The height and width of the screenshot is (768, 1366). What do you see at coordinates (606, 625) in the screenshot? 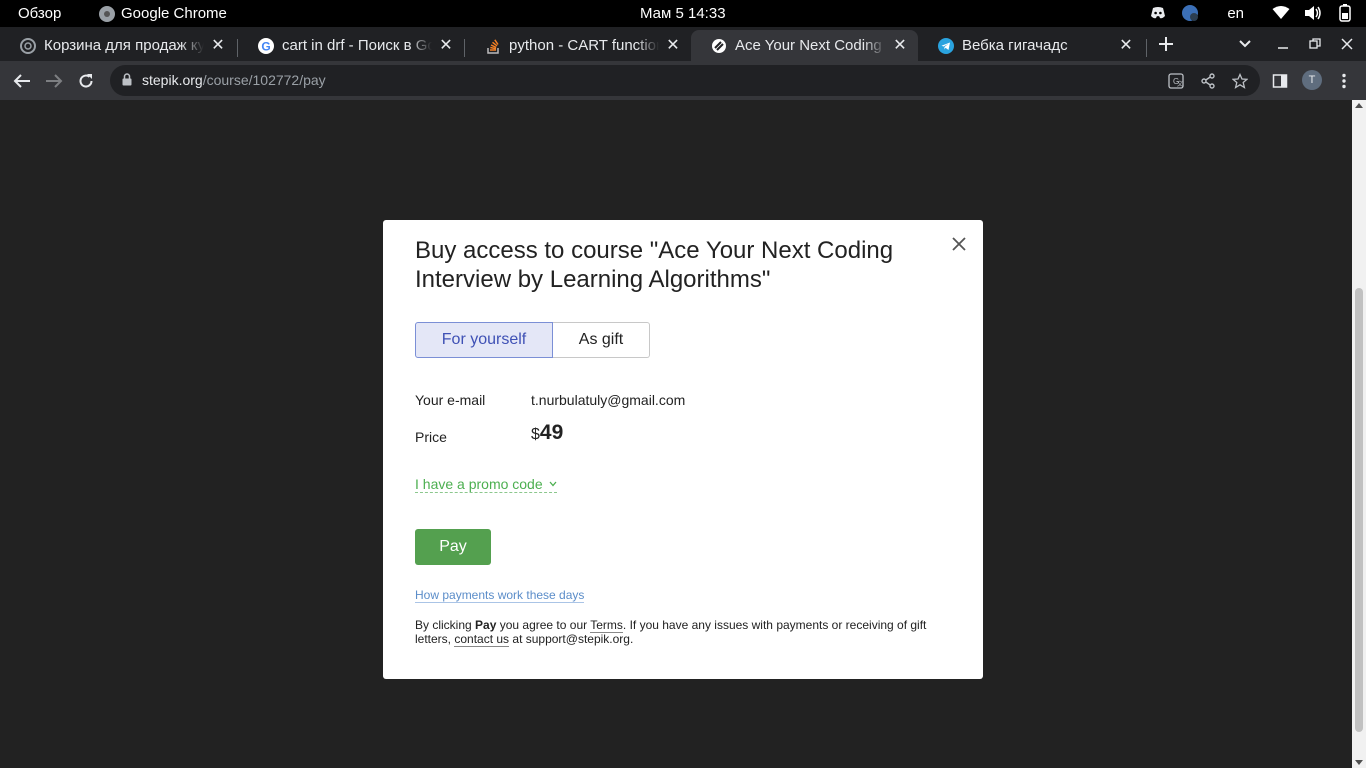
I see `terms-link: Terms` at bounding box center [606, 625].